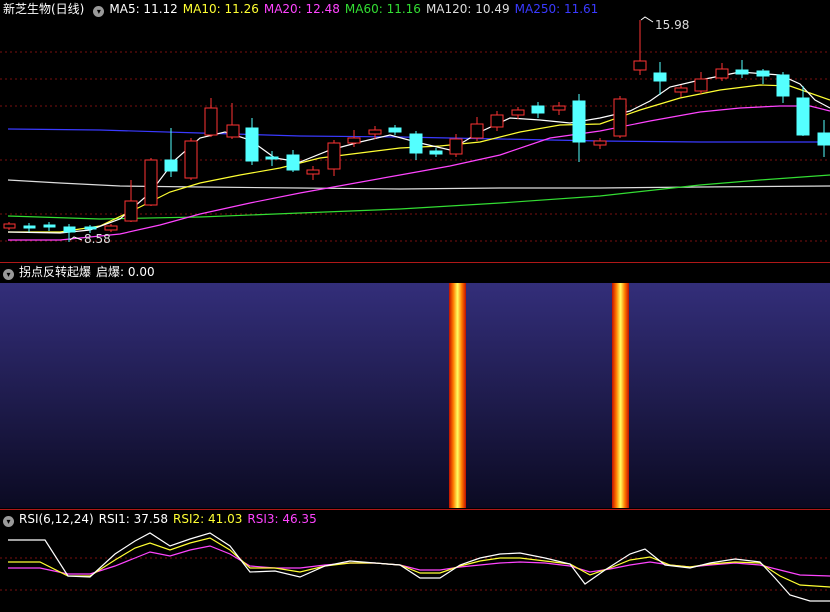 This screenshot has height=612, width=830. What do you see at coordinates (672, 25) in the screenshot?
I see `high-price-label: 15.98` at bounding box center [672, 25].